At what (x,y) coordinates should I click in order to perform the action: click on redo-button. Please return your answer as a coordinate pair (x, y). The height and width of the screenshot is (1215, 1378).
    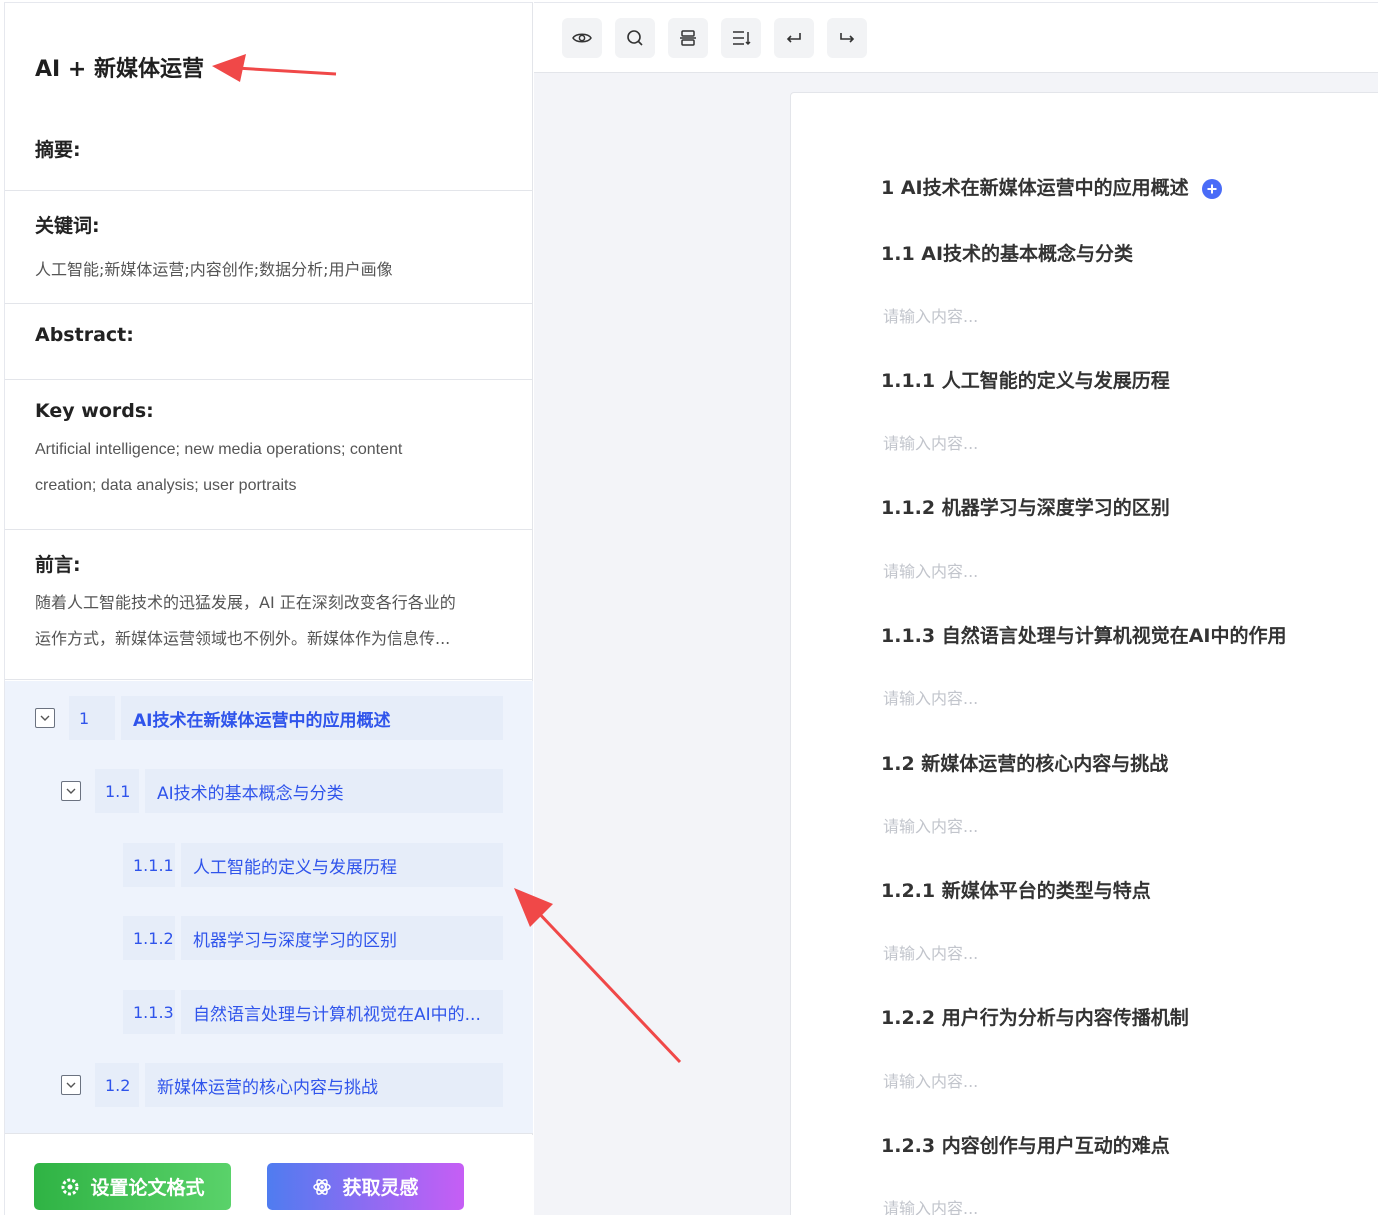
    Looking at the image, I should click on (847, 38).